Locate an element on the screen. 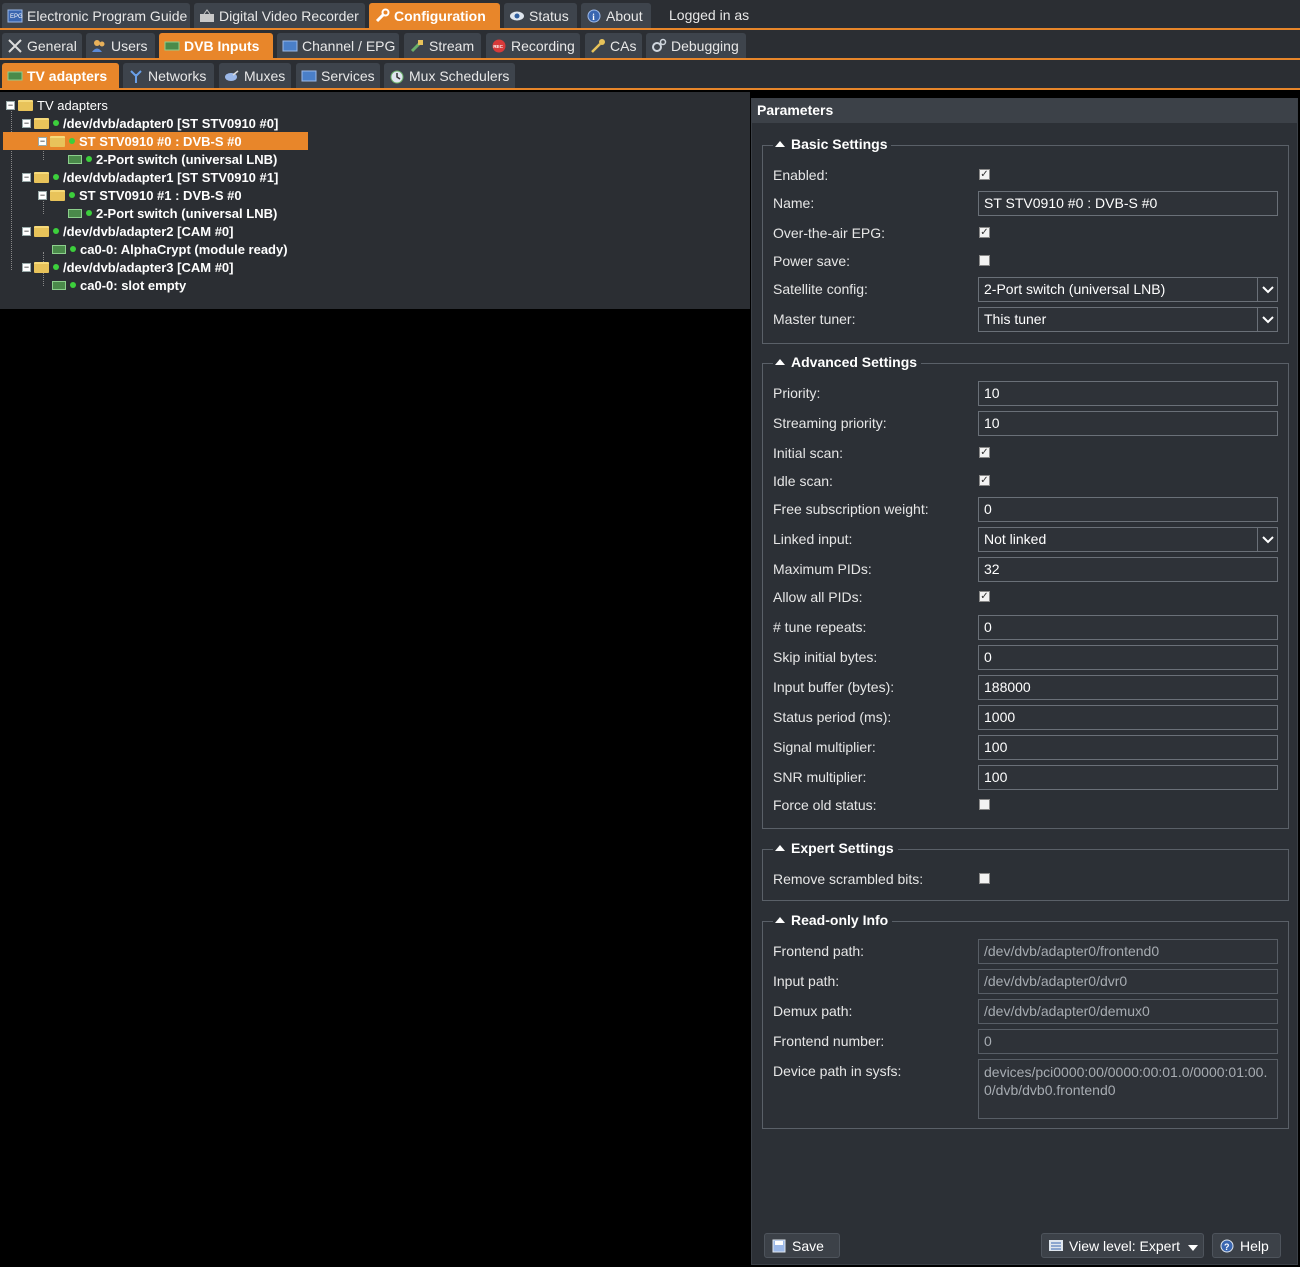 The height and width of the screenshot is (1267, 1300). power-save-checkbox is located at coordinates (984, 260).